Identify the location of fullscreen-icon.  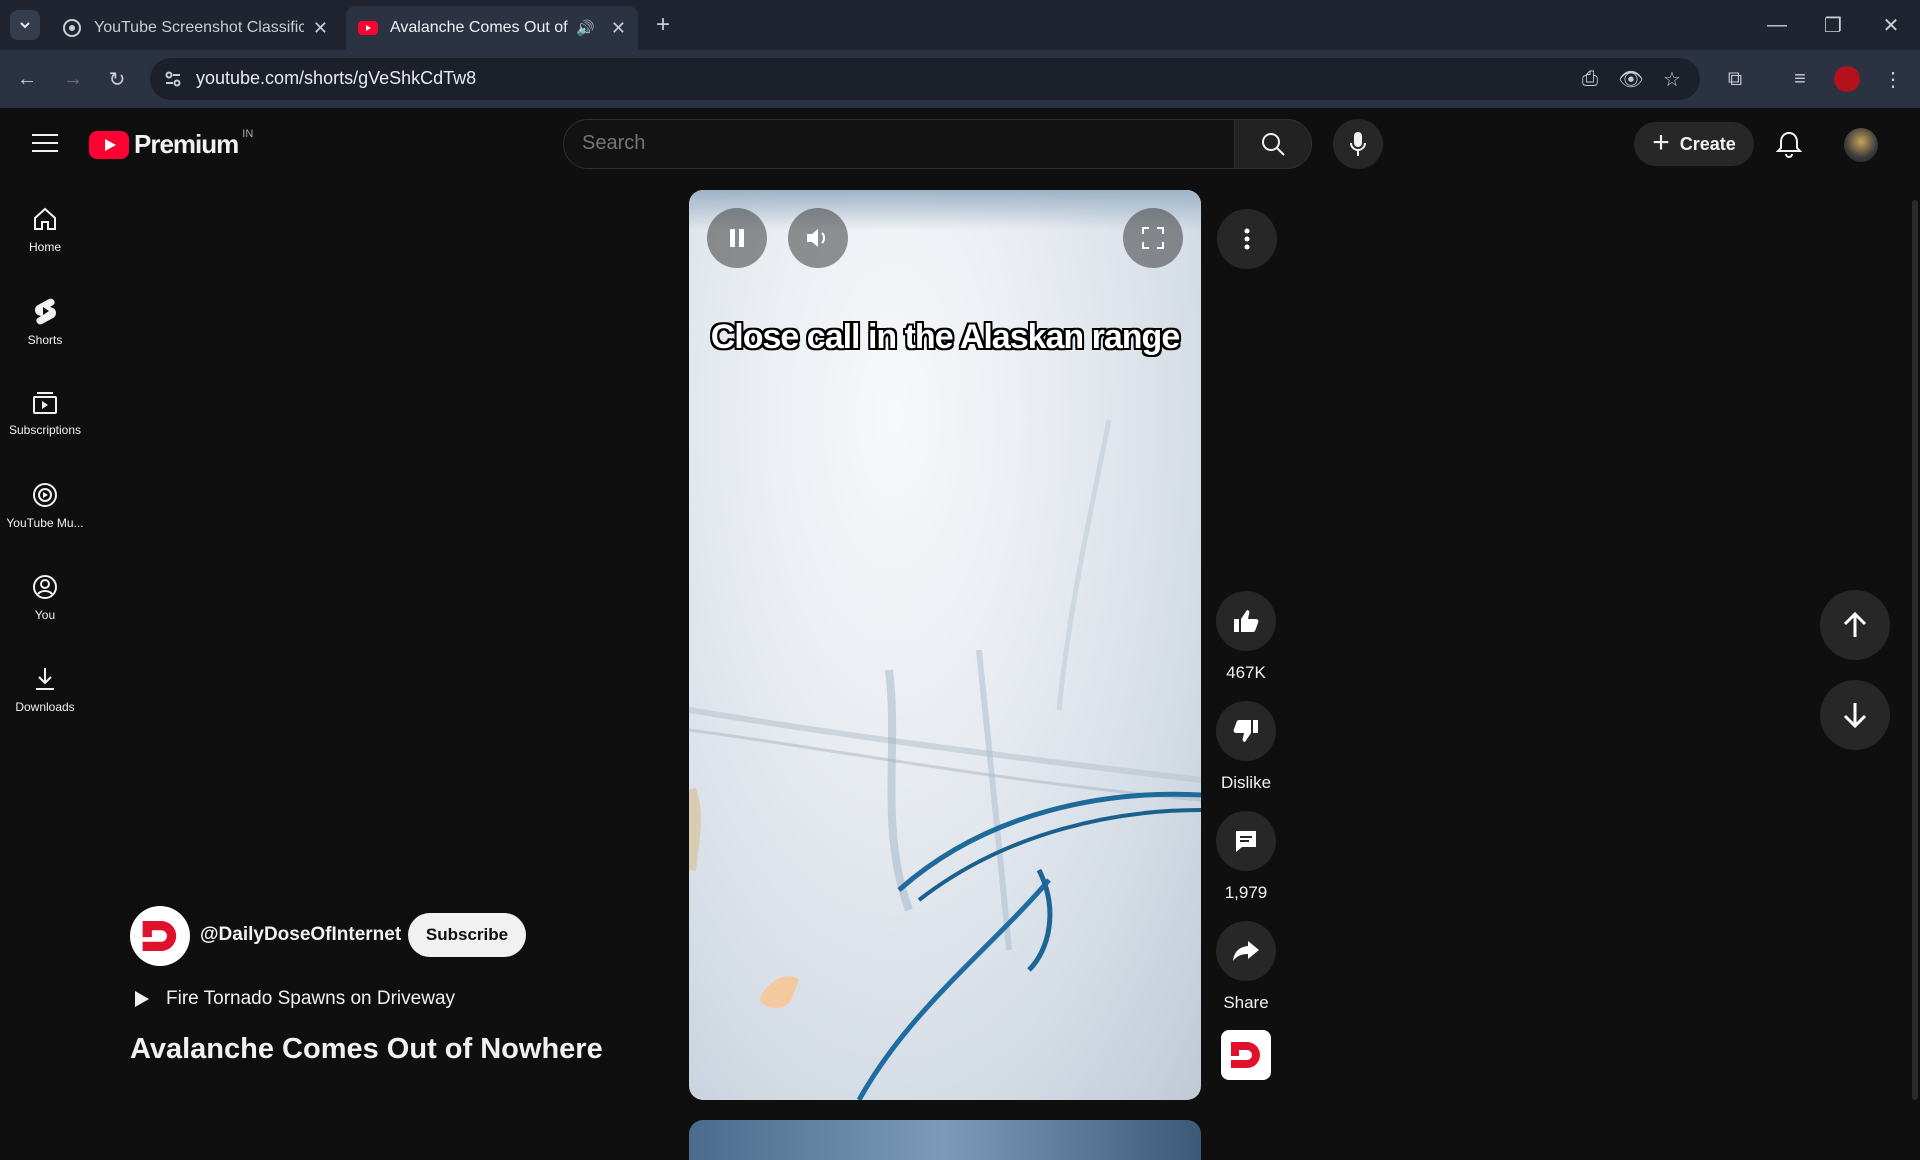
(1153, 238).